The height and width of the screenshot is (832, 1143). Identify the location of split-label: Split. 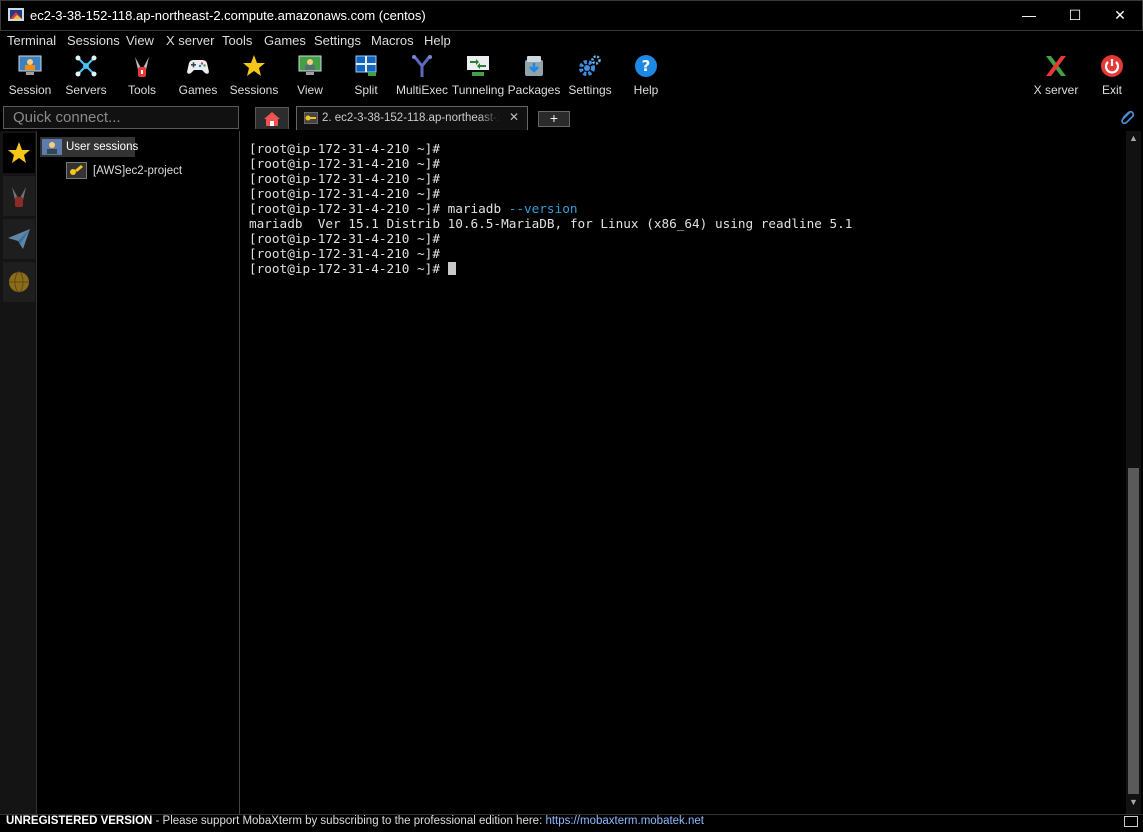
(366, 90).